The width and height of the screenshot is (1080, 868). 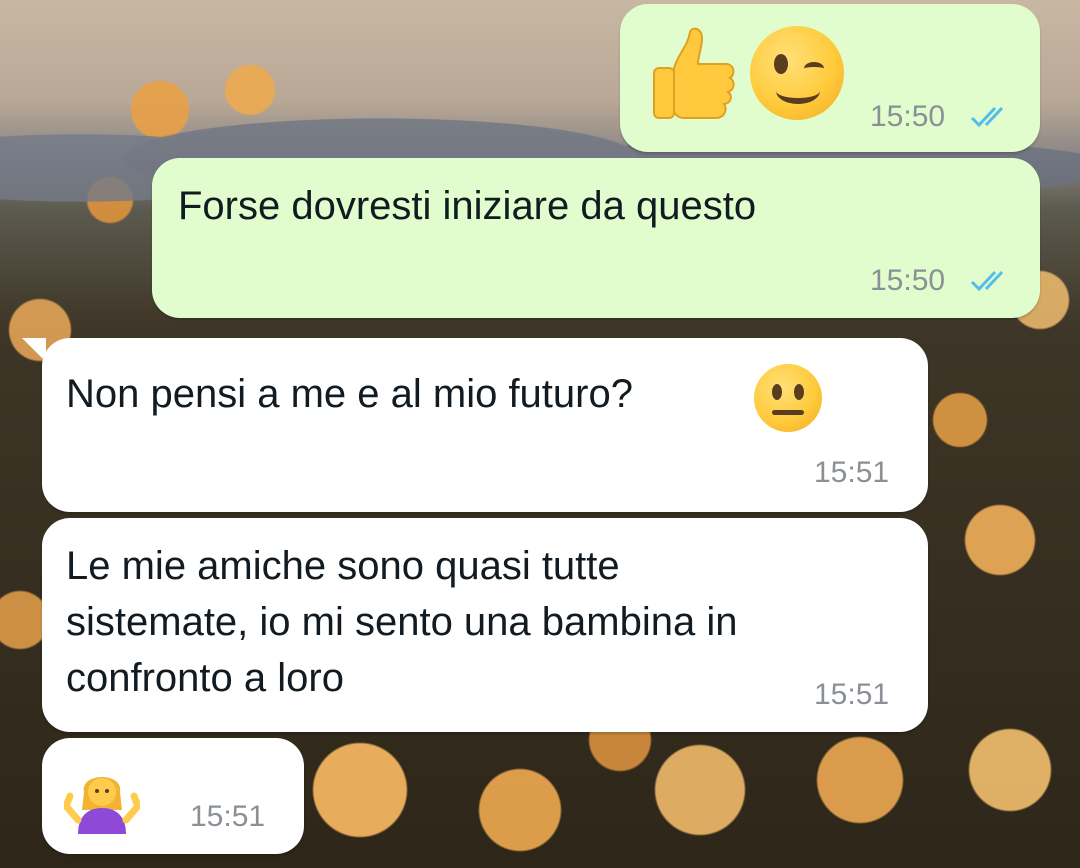 What do you see at coordinates (467, 206) in the screenshot?
I see `message-text: Forse dovresti iniziare da questo` at bounding box center [467, 206].